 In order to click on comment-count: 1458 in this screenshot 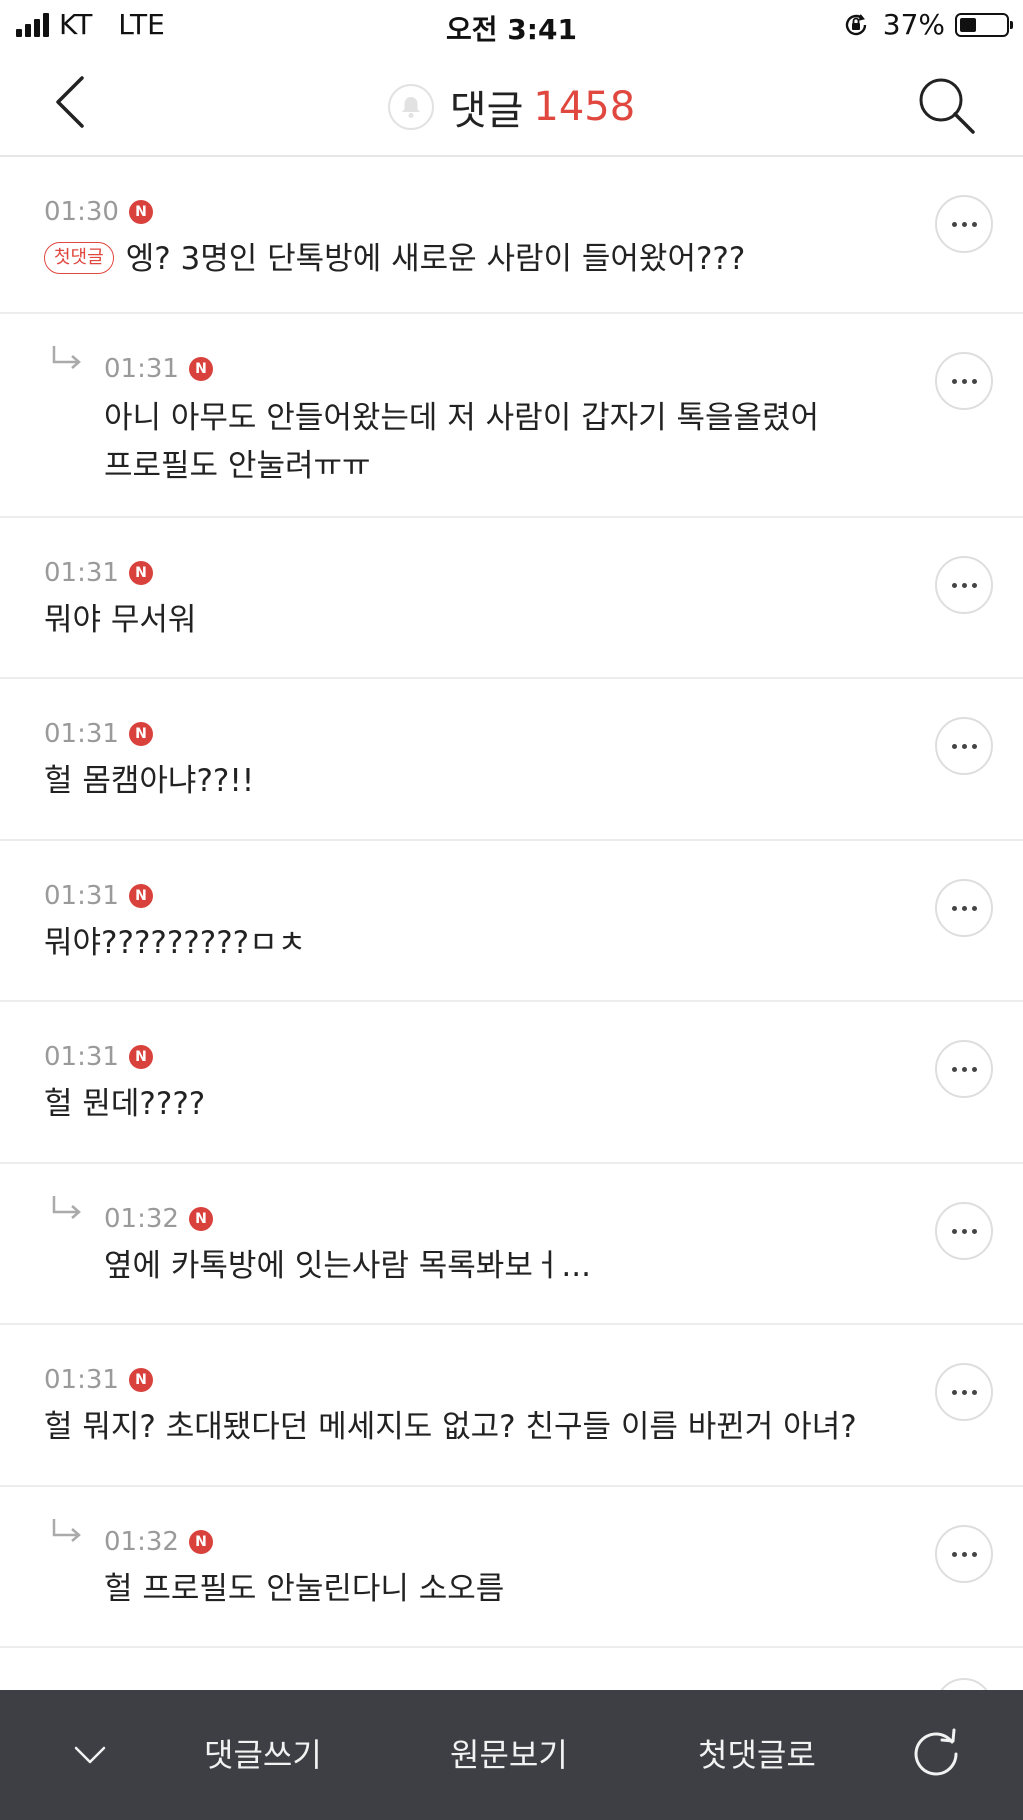, I will do `click(584, 107)`.